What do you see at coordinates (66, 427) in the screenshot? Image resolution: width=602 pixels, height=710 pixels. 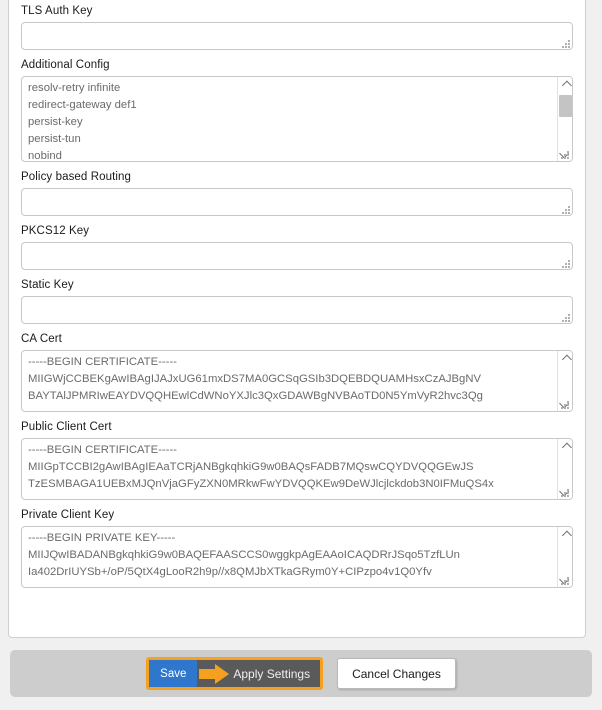 I see `label-public-client-cert: Public Client Cert` at bounding box center [66, 427].